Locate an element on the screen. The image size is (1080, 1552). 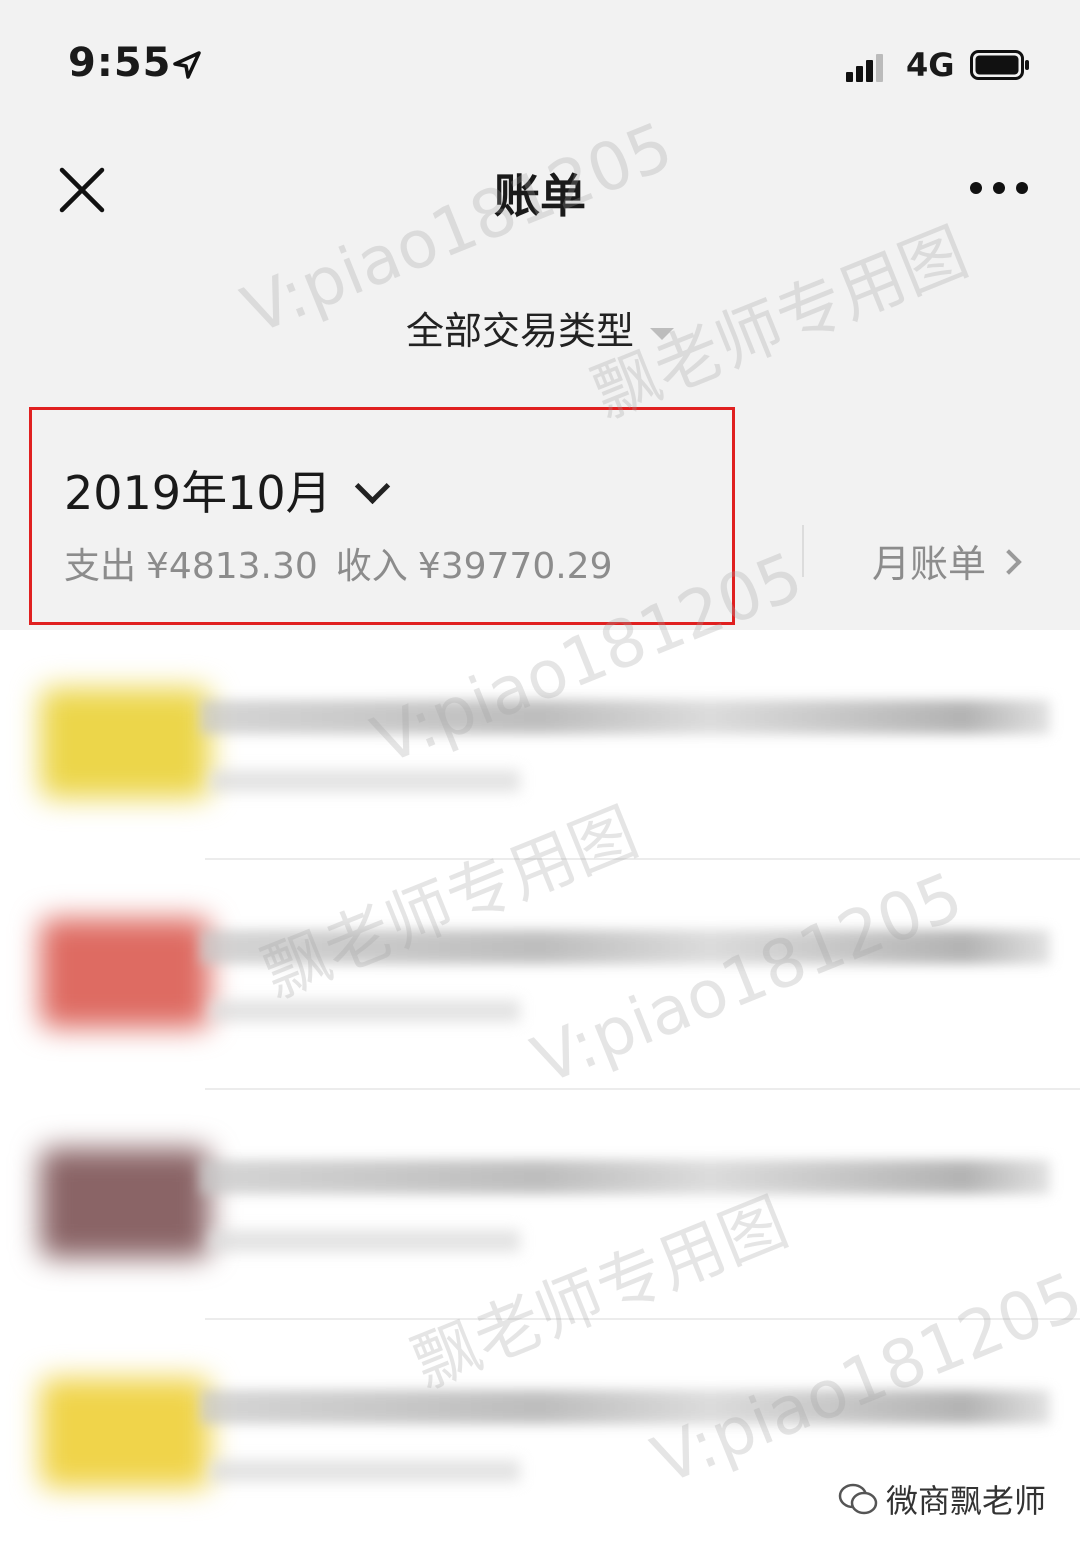
monthly-bill-link: 月账单 is located at coordinates (947, 560).